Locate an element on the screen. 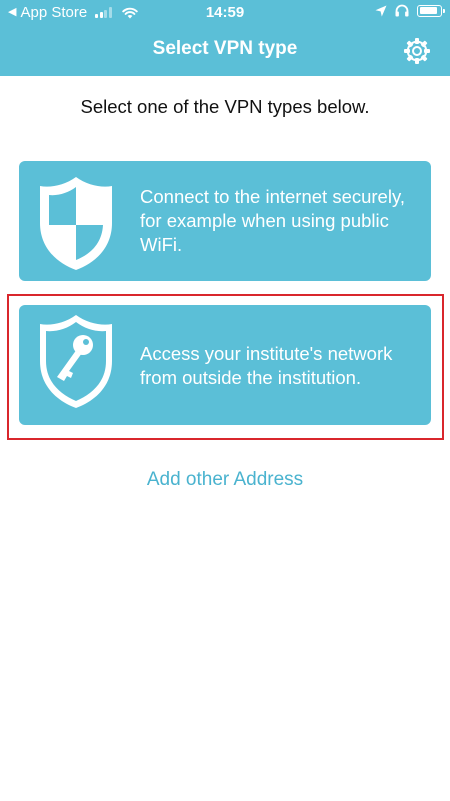 Image resolution: width=450 pixels, height=801 pixels. shield-checkered-icon is located at coordinates (76, 223).